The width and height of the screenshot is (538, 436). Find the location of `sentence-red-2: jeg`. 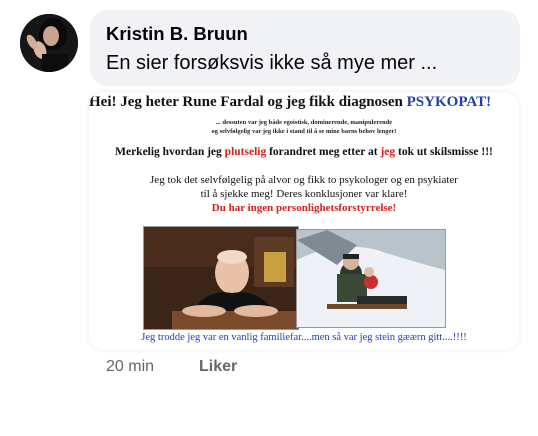

sentence-red-2: jeg is located at coordinates (388, 152).